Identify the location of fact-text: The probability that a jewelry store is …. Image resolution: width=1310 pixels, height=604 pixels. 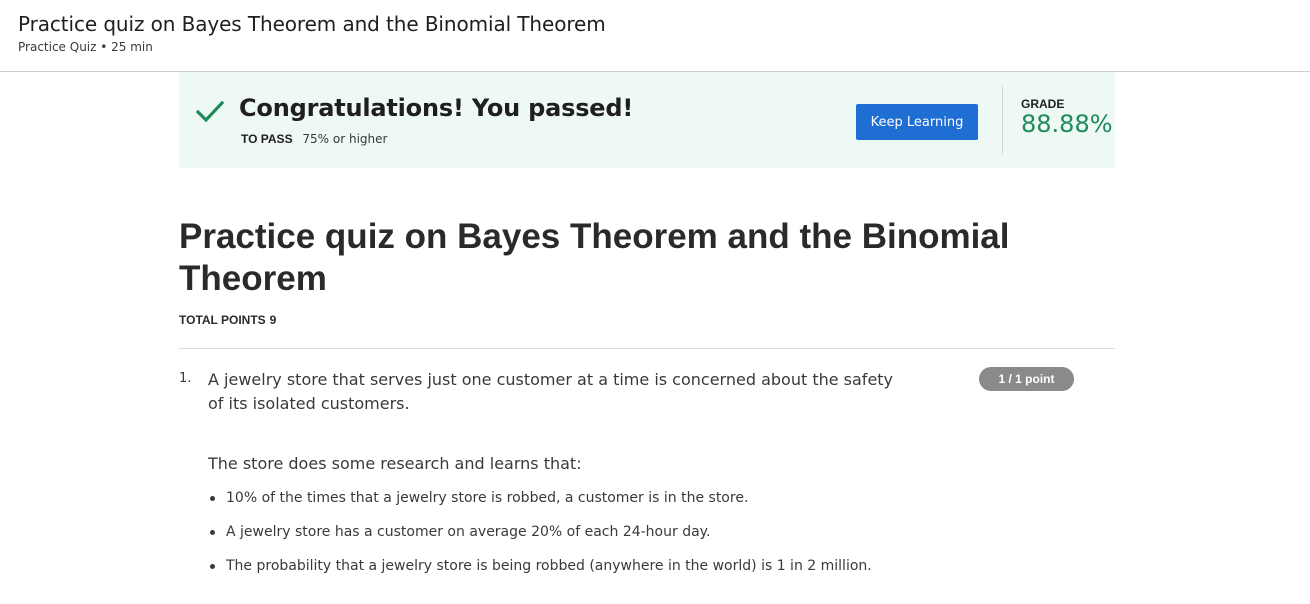
(549, 566).